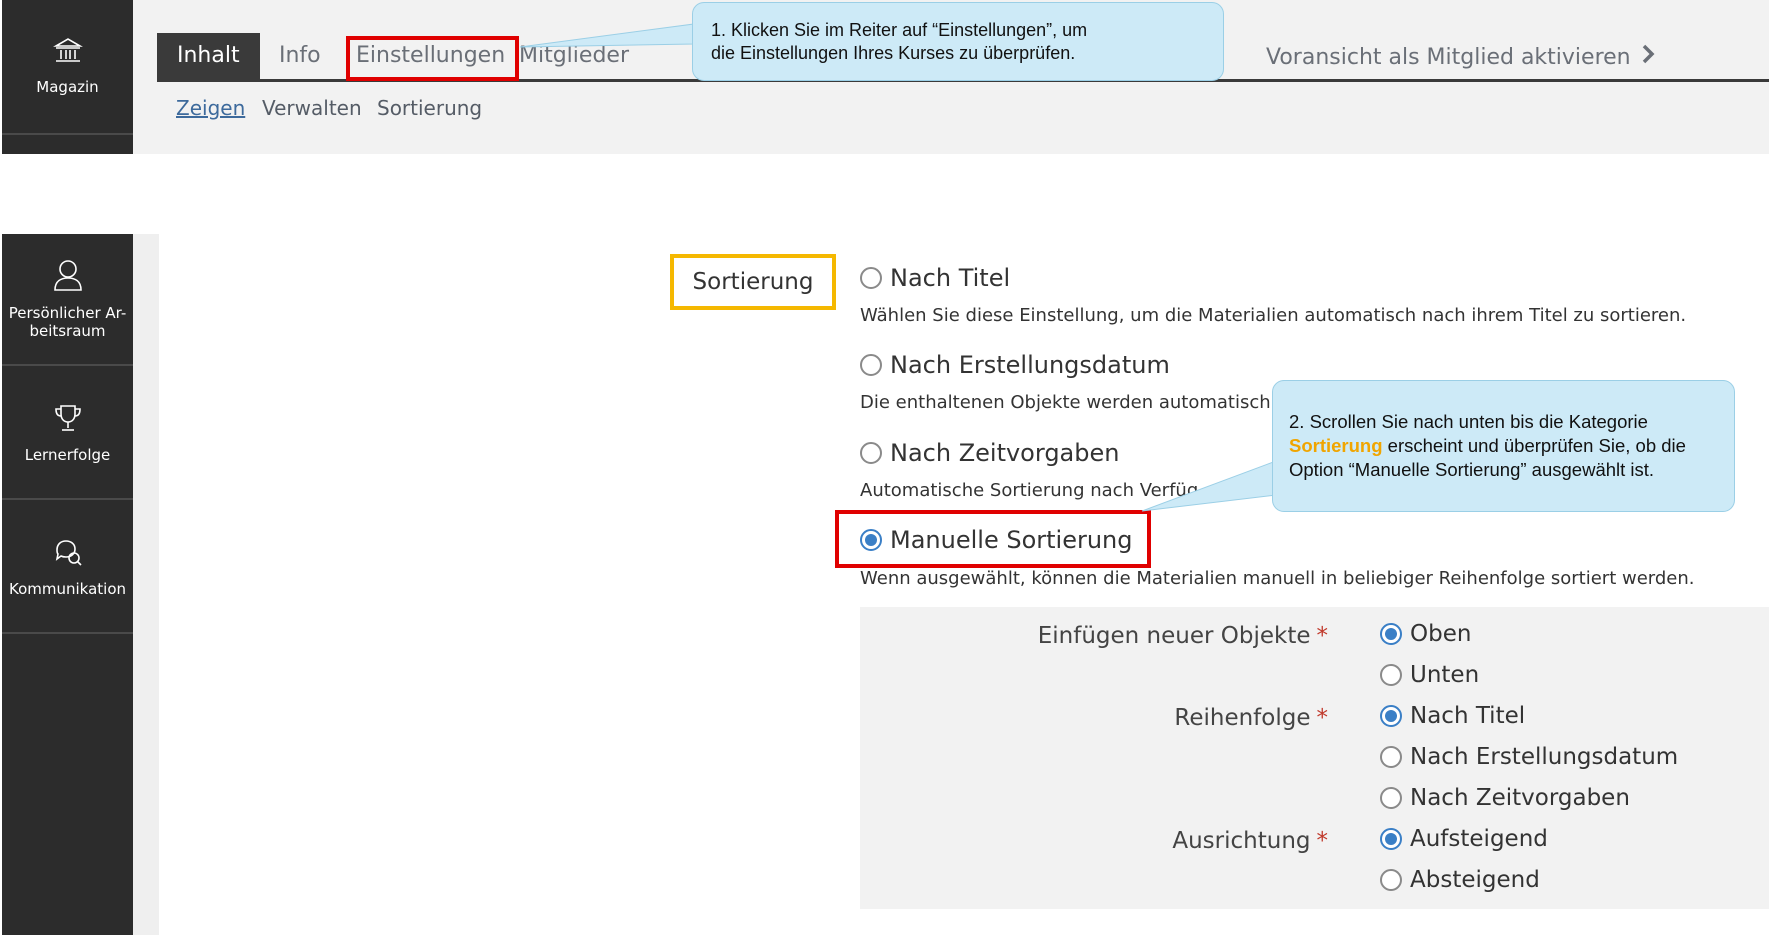  I want to click on insert-new-objects-label: Einfügen neuer Objekte *, so click(1182, 636).